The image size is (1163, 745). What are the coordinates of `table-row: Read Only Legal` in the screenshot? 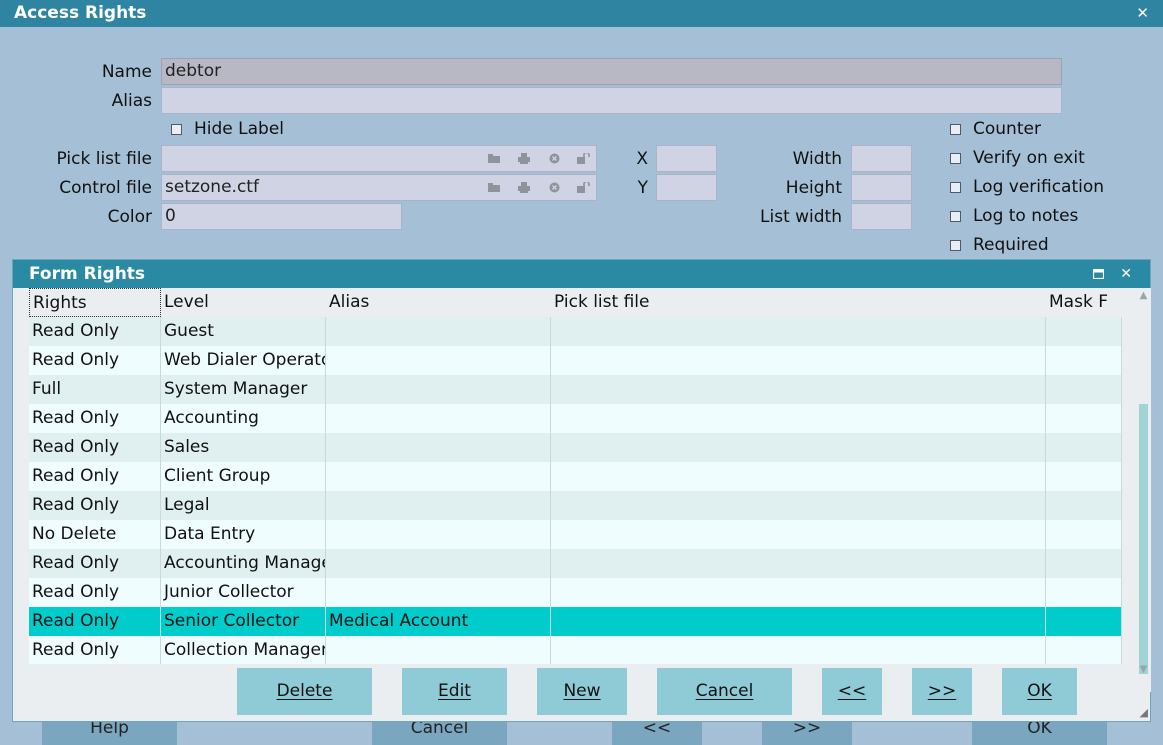 It's located at (575, 505).